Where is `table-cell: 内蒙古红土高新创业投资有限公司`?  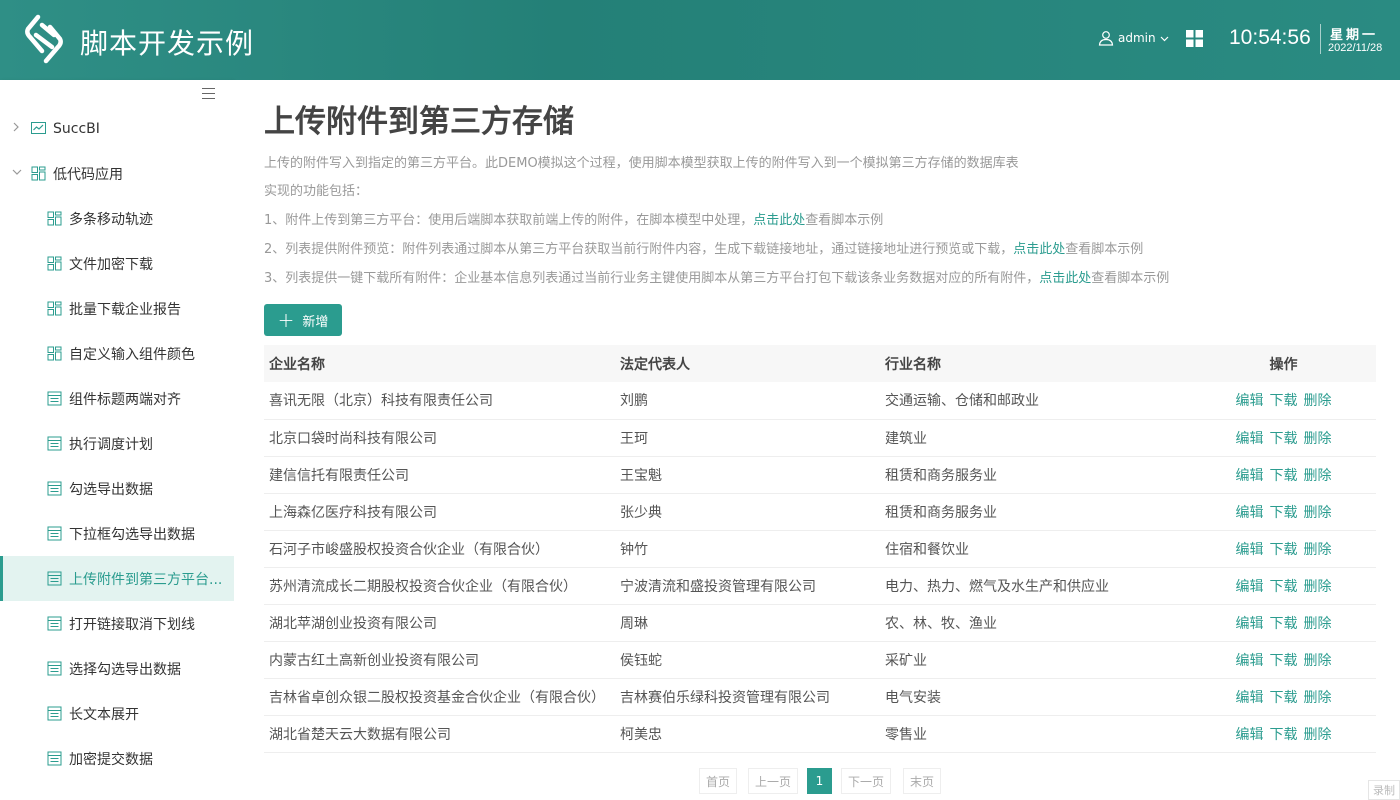
table-cell: 内蒙古红土高新创业投资有限公司 is located at coordinates (439, 660).